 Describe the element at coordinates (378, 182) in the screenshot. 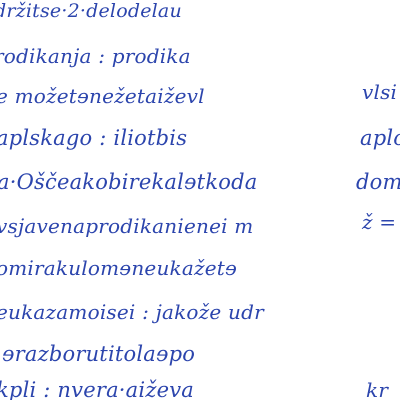

I see `margin-fragment-3: dom` at that location.